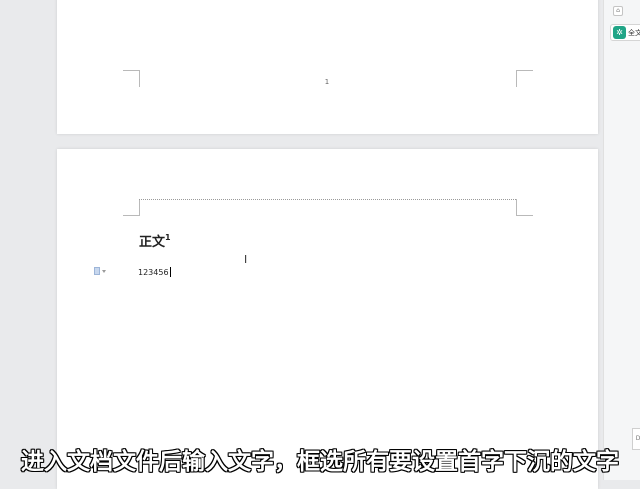 Image resolution: width=640 pixels, height=489 pixels. I want to click on chevron-down-icon, so click(104, 271).